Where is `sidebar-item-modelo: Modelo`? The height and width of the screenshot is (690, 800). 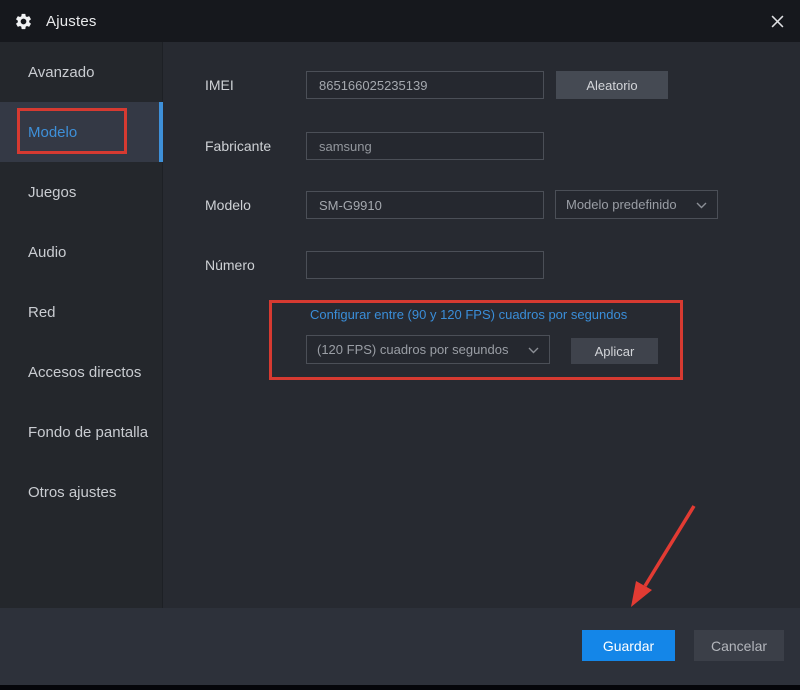
sidebar-item-modelo: Modelo is located at coordinates (81, 132).